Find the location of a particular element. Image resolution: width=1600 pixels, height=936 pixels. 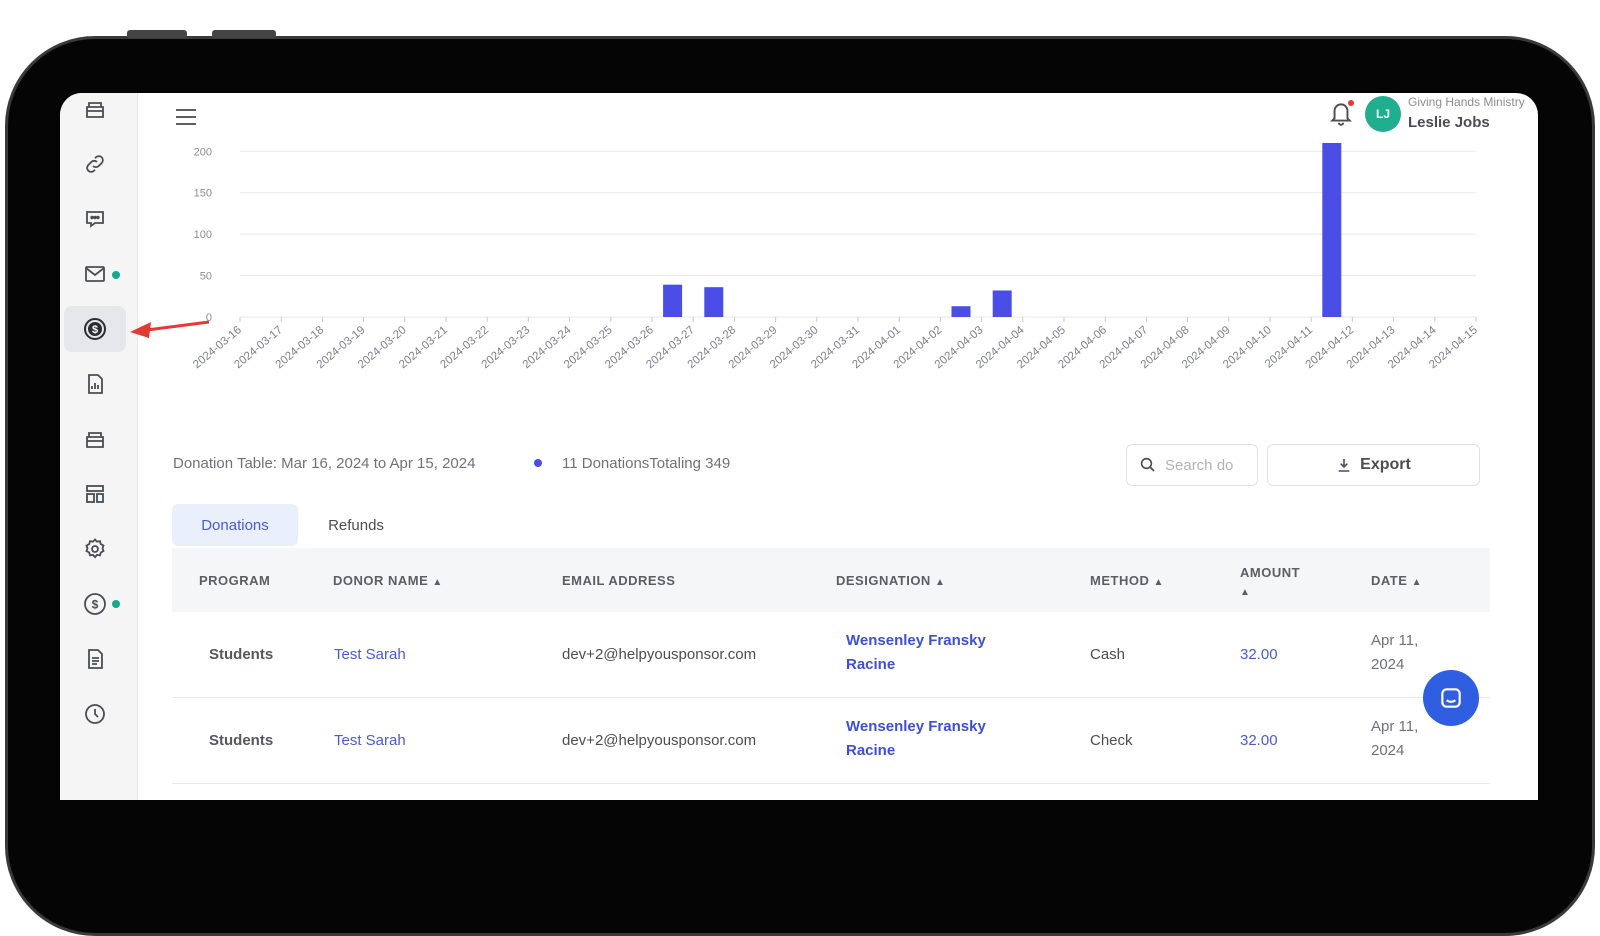

export-button: Export is located at coordinates (1373, 465).